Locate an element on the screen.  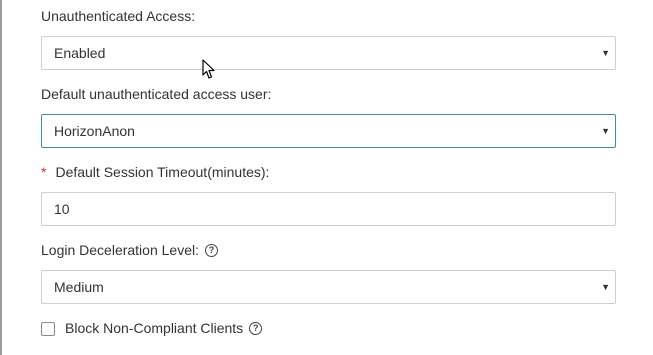
required-marker: * is located at coordinates (44, 172).